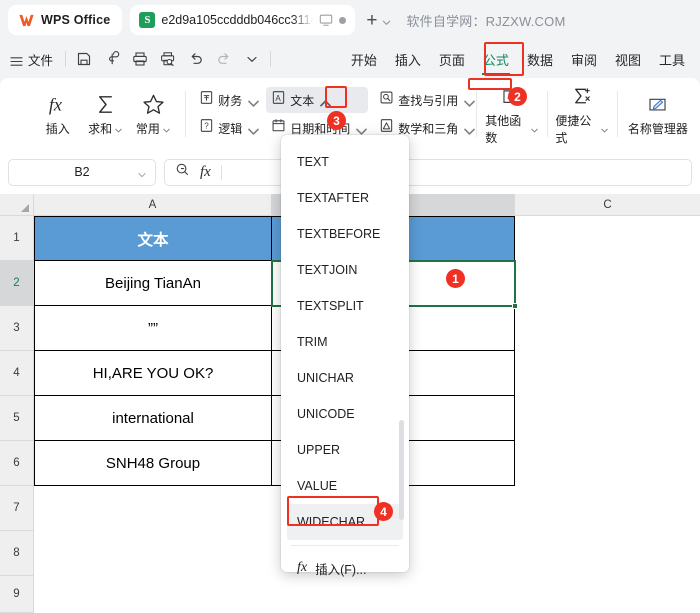 The image size is (700, 613). I want to click on autosum-label: 求和, so click(105, 128).